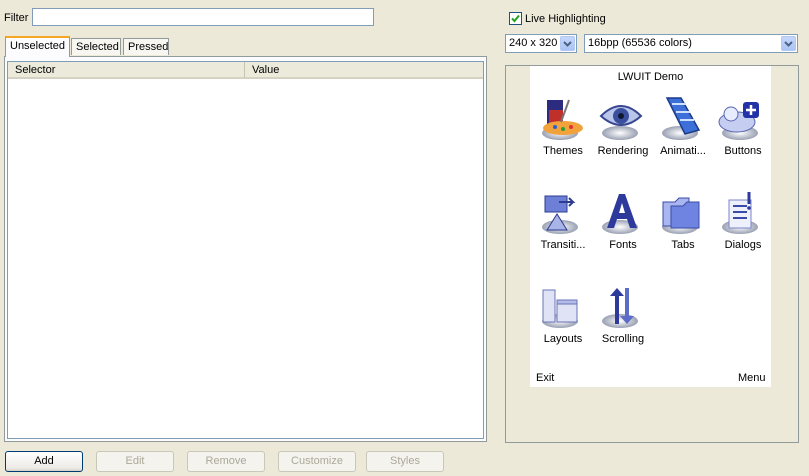 Image resolution: width=809 pixels, height=476 pixels. What do you see at coordinates (560, 306) in the screenshot?
I see `layout-blocks-icon` at bounding box center [560, 306].